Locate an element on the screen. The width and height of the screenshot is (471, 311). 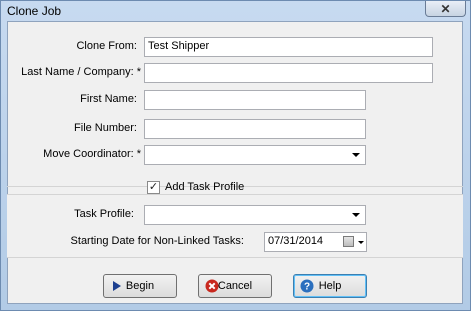
clone-from-field: Test Shipper is located at coordinates (288, 47).